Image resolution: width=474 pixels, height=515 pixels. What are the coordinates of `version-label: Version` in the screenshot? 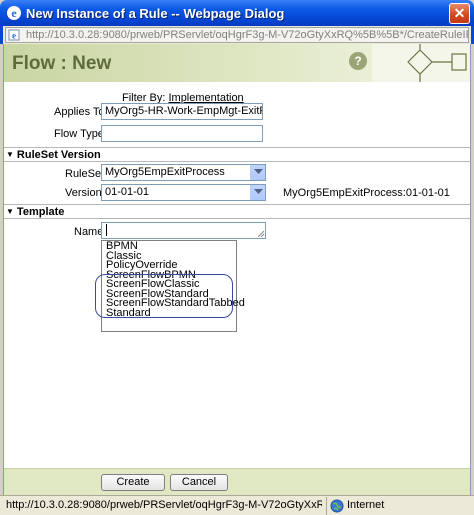 It's located at (83, 193).